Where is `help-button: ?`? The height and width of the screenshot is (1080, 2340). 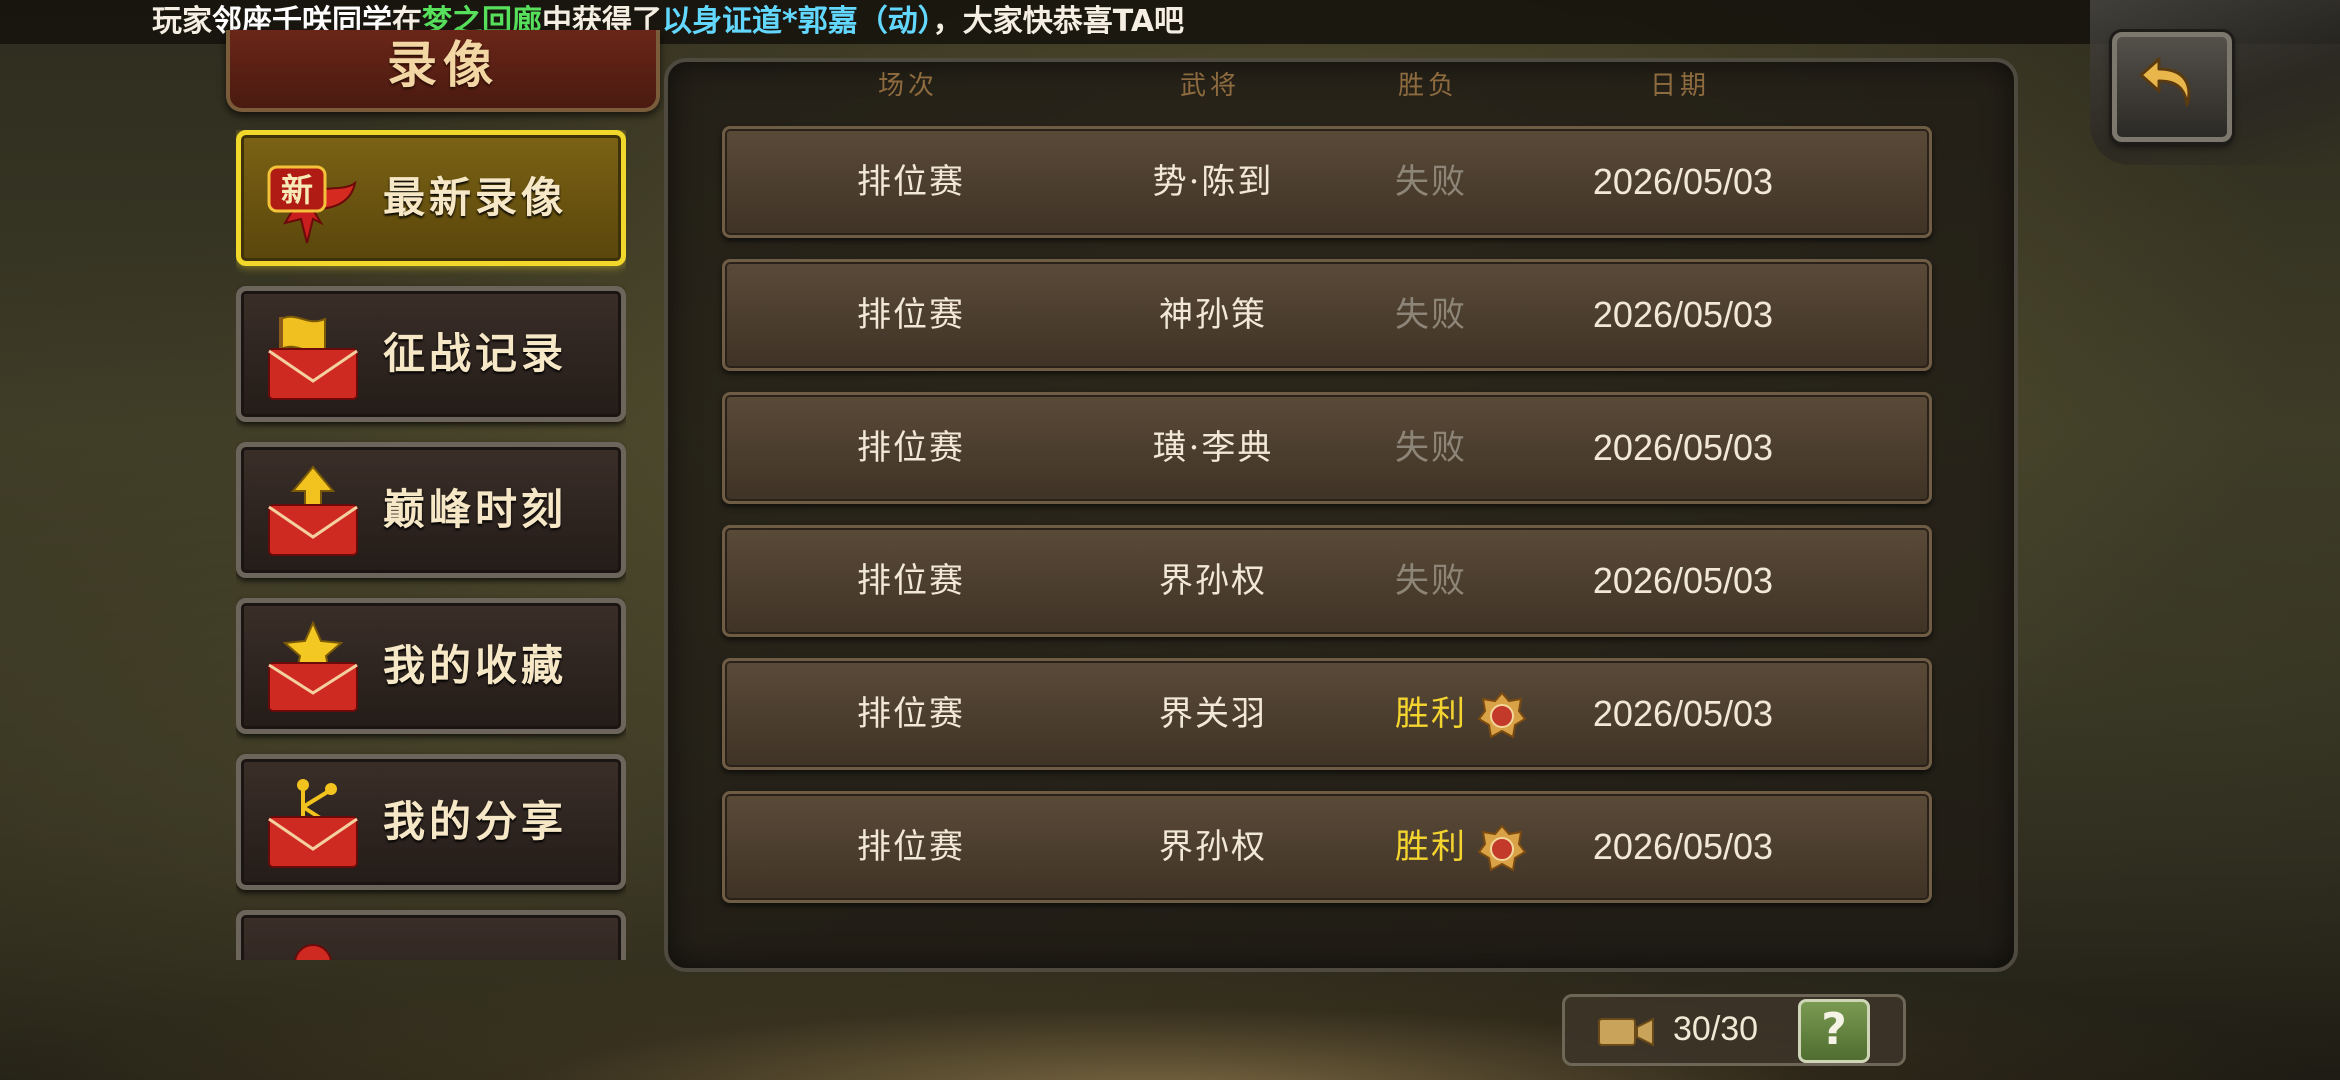 help-button: ? is located at coordinates (1834, 1031).